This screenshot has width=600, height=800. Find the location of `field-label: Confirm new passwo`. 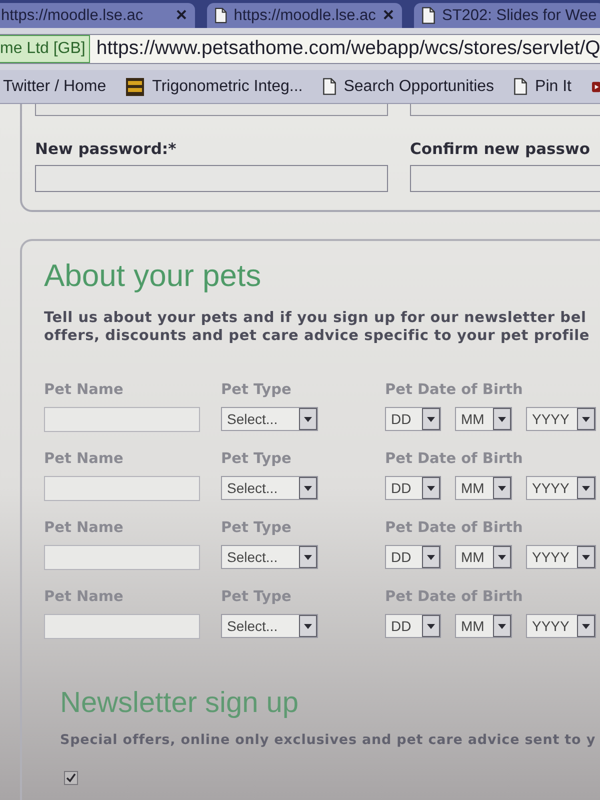

field-label: Confirm new passwo is located at coordinates (500, 149).